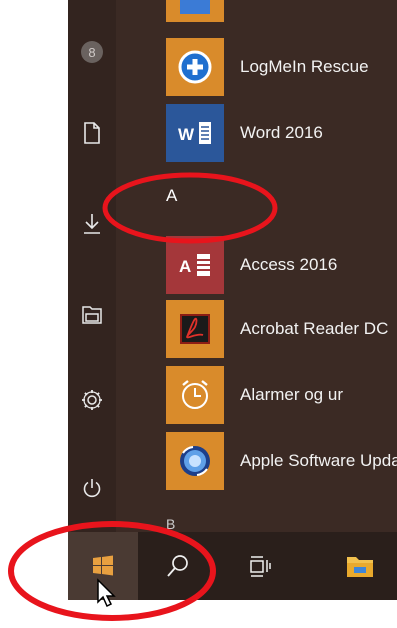 This screenshot has width=397, height=628. I want to click on svg-text: A, so click(185, 266).